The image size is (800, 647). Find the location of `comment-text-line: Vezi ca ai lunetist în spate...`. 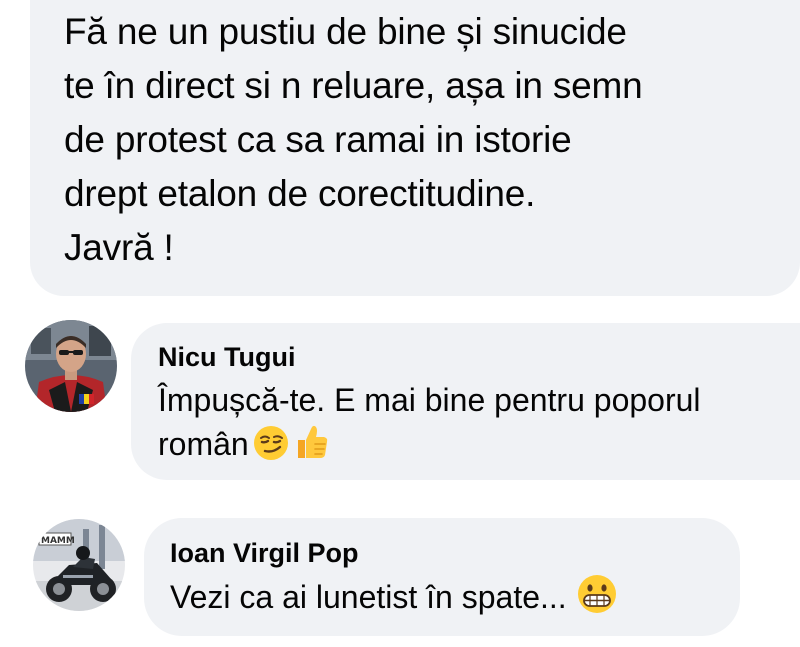

comment-text-line: Vezi ca ai lunetist în spate... is located at coordinates (445, 596).